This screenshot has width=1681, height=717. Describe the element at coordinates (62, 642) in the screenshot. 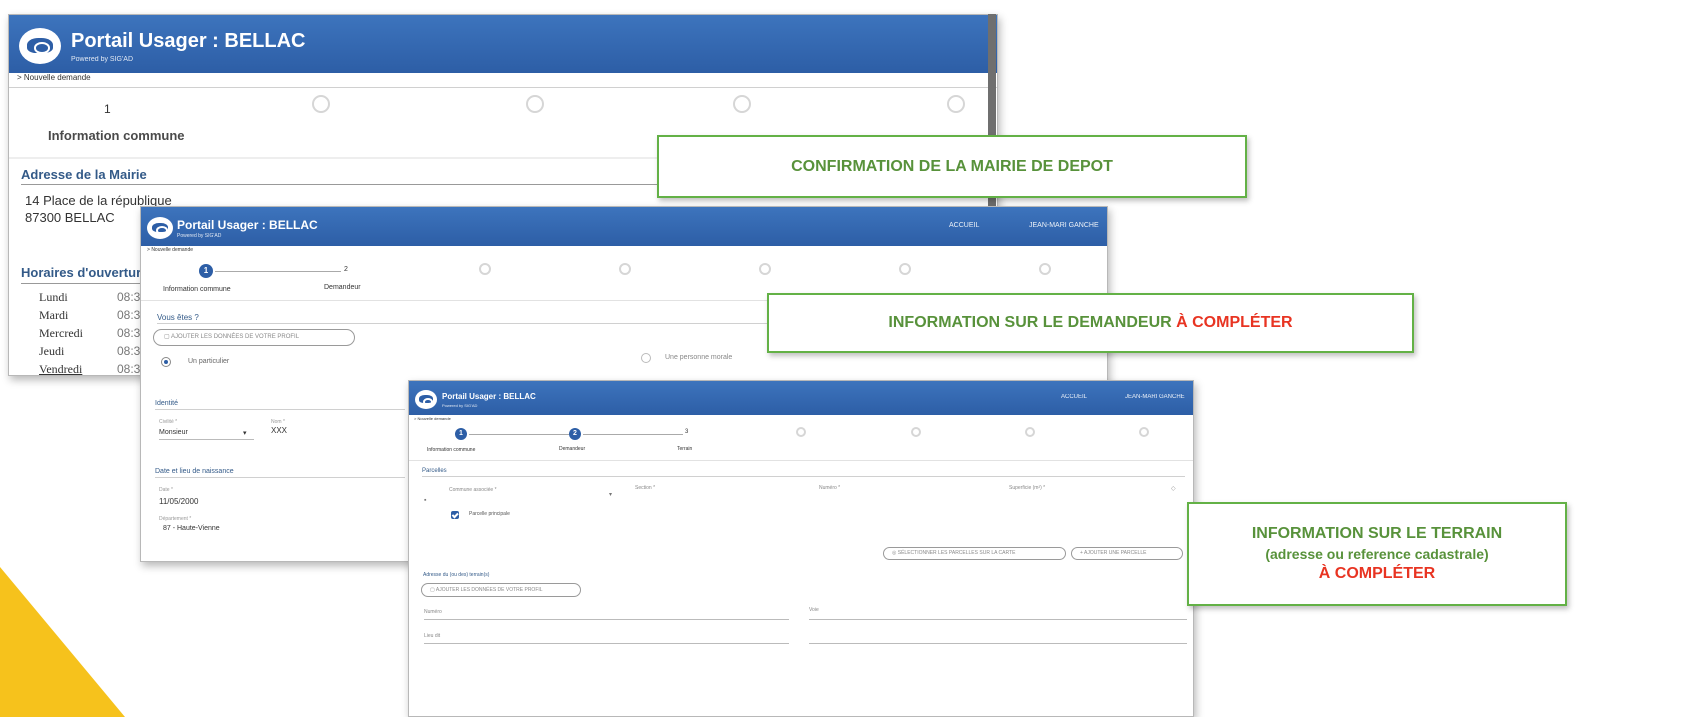

I see `yellow-wedge` at that location.